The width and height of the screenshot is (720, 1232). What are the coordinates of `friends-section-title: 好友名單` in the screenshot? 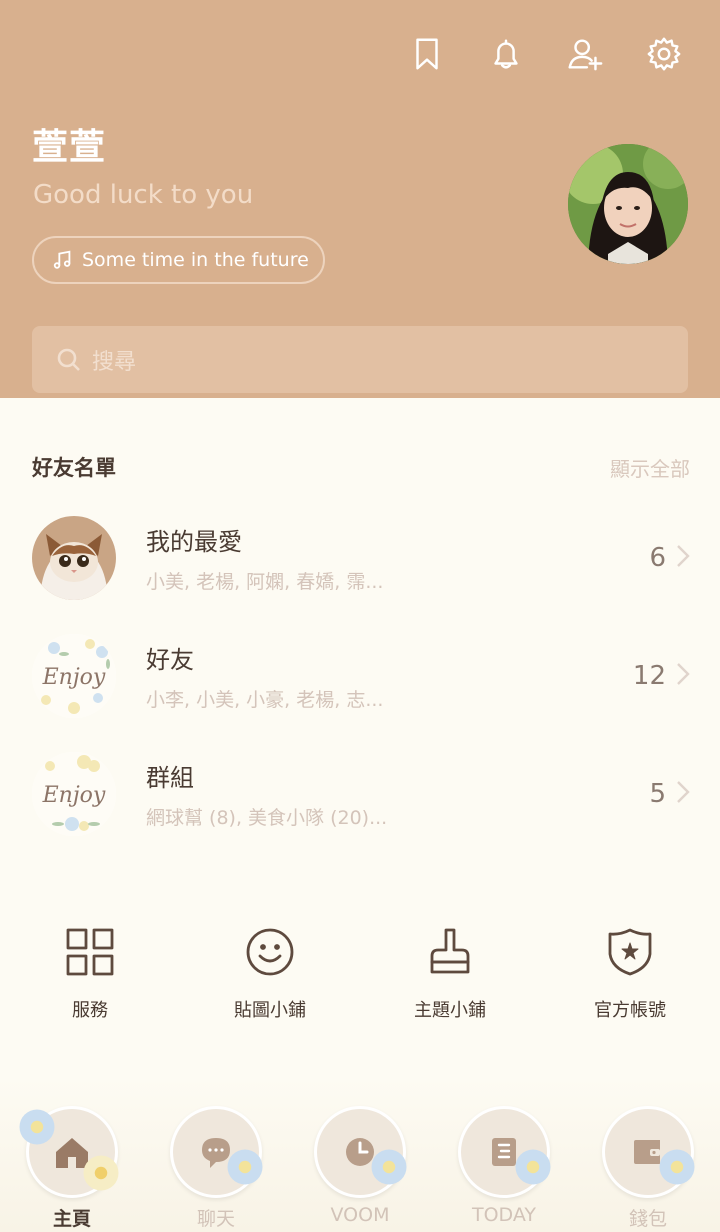 It's located at (74, 468).